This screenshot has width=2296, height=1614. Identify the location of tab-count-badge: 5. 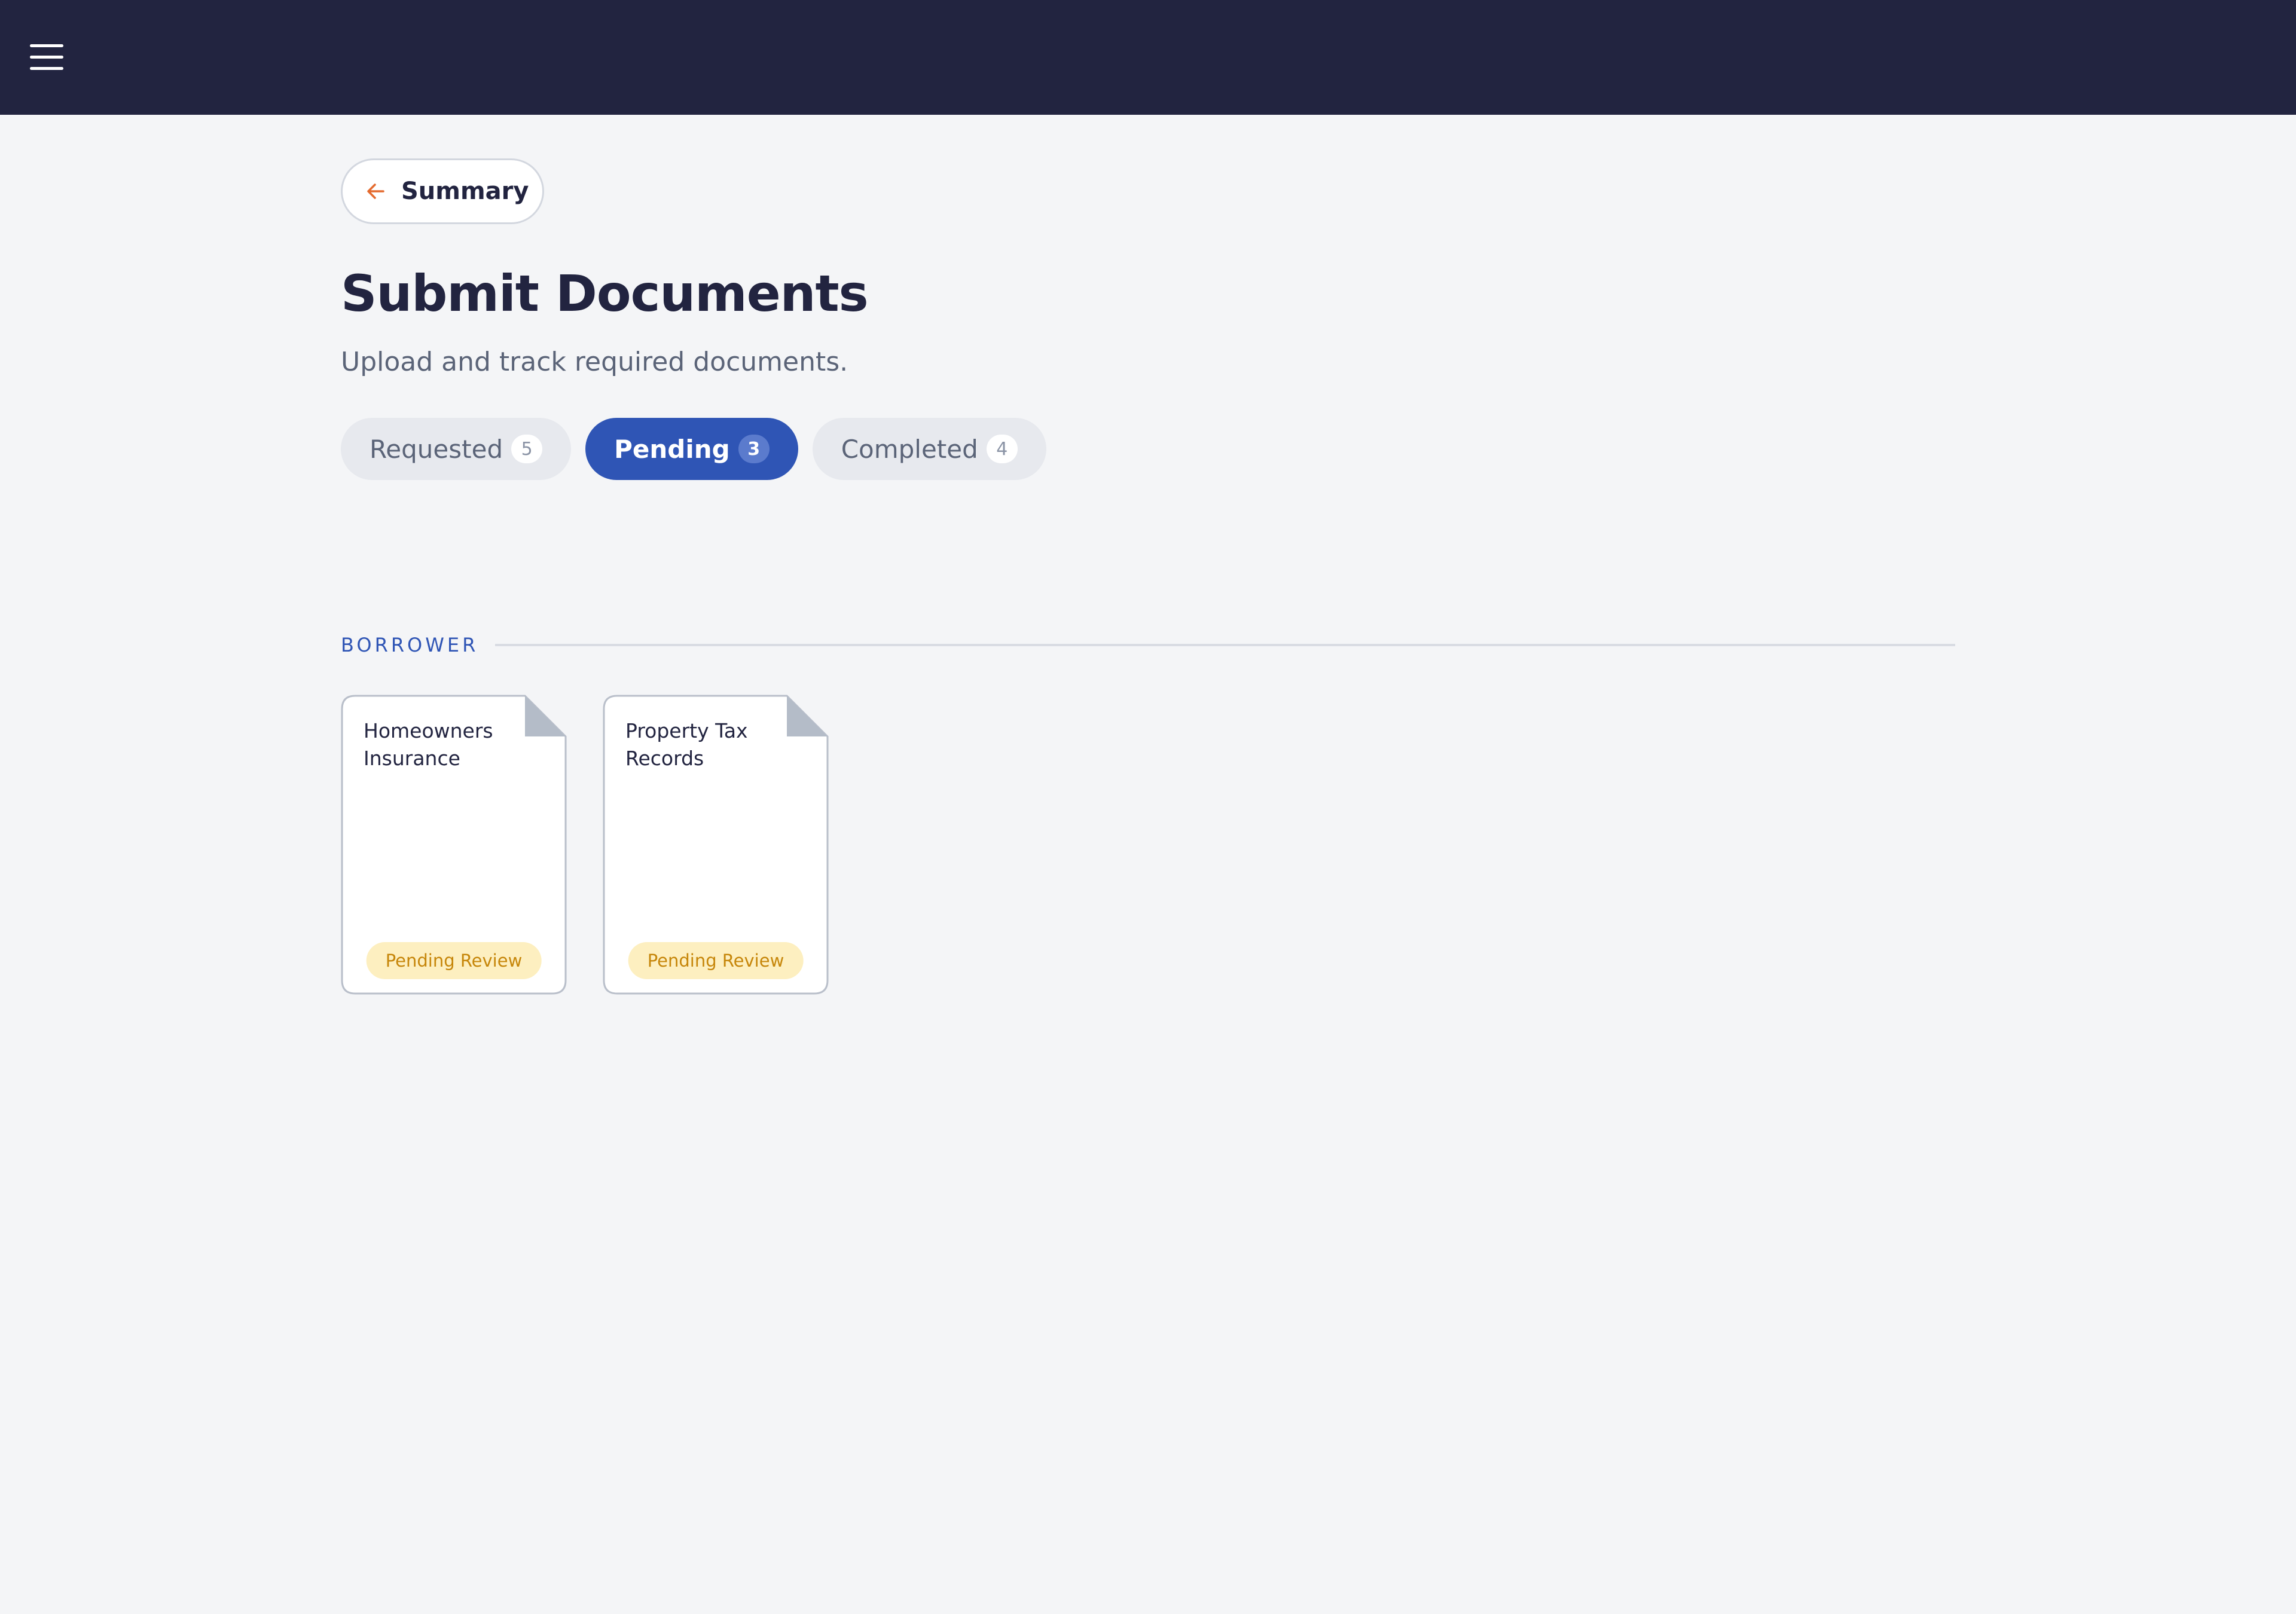
(527, 449).